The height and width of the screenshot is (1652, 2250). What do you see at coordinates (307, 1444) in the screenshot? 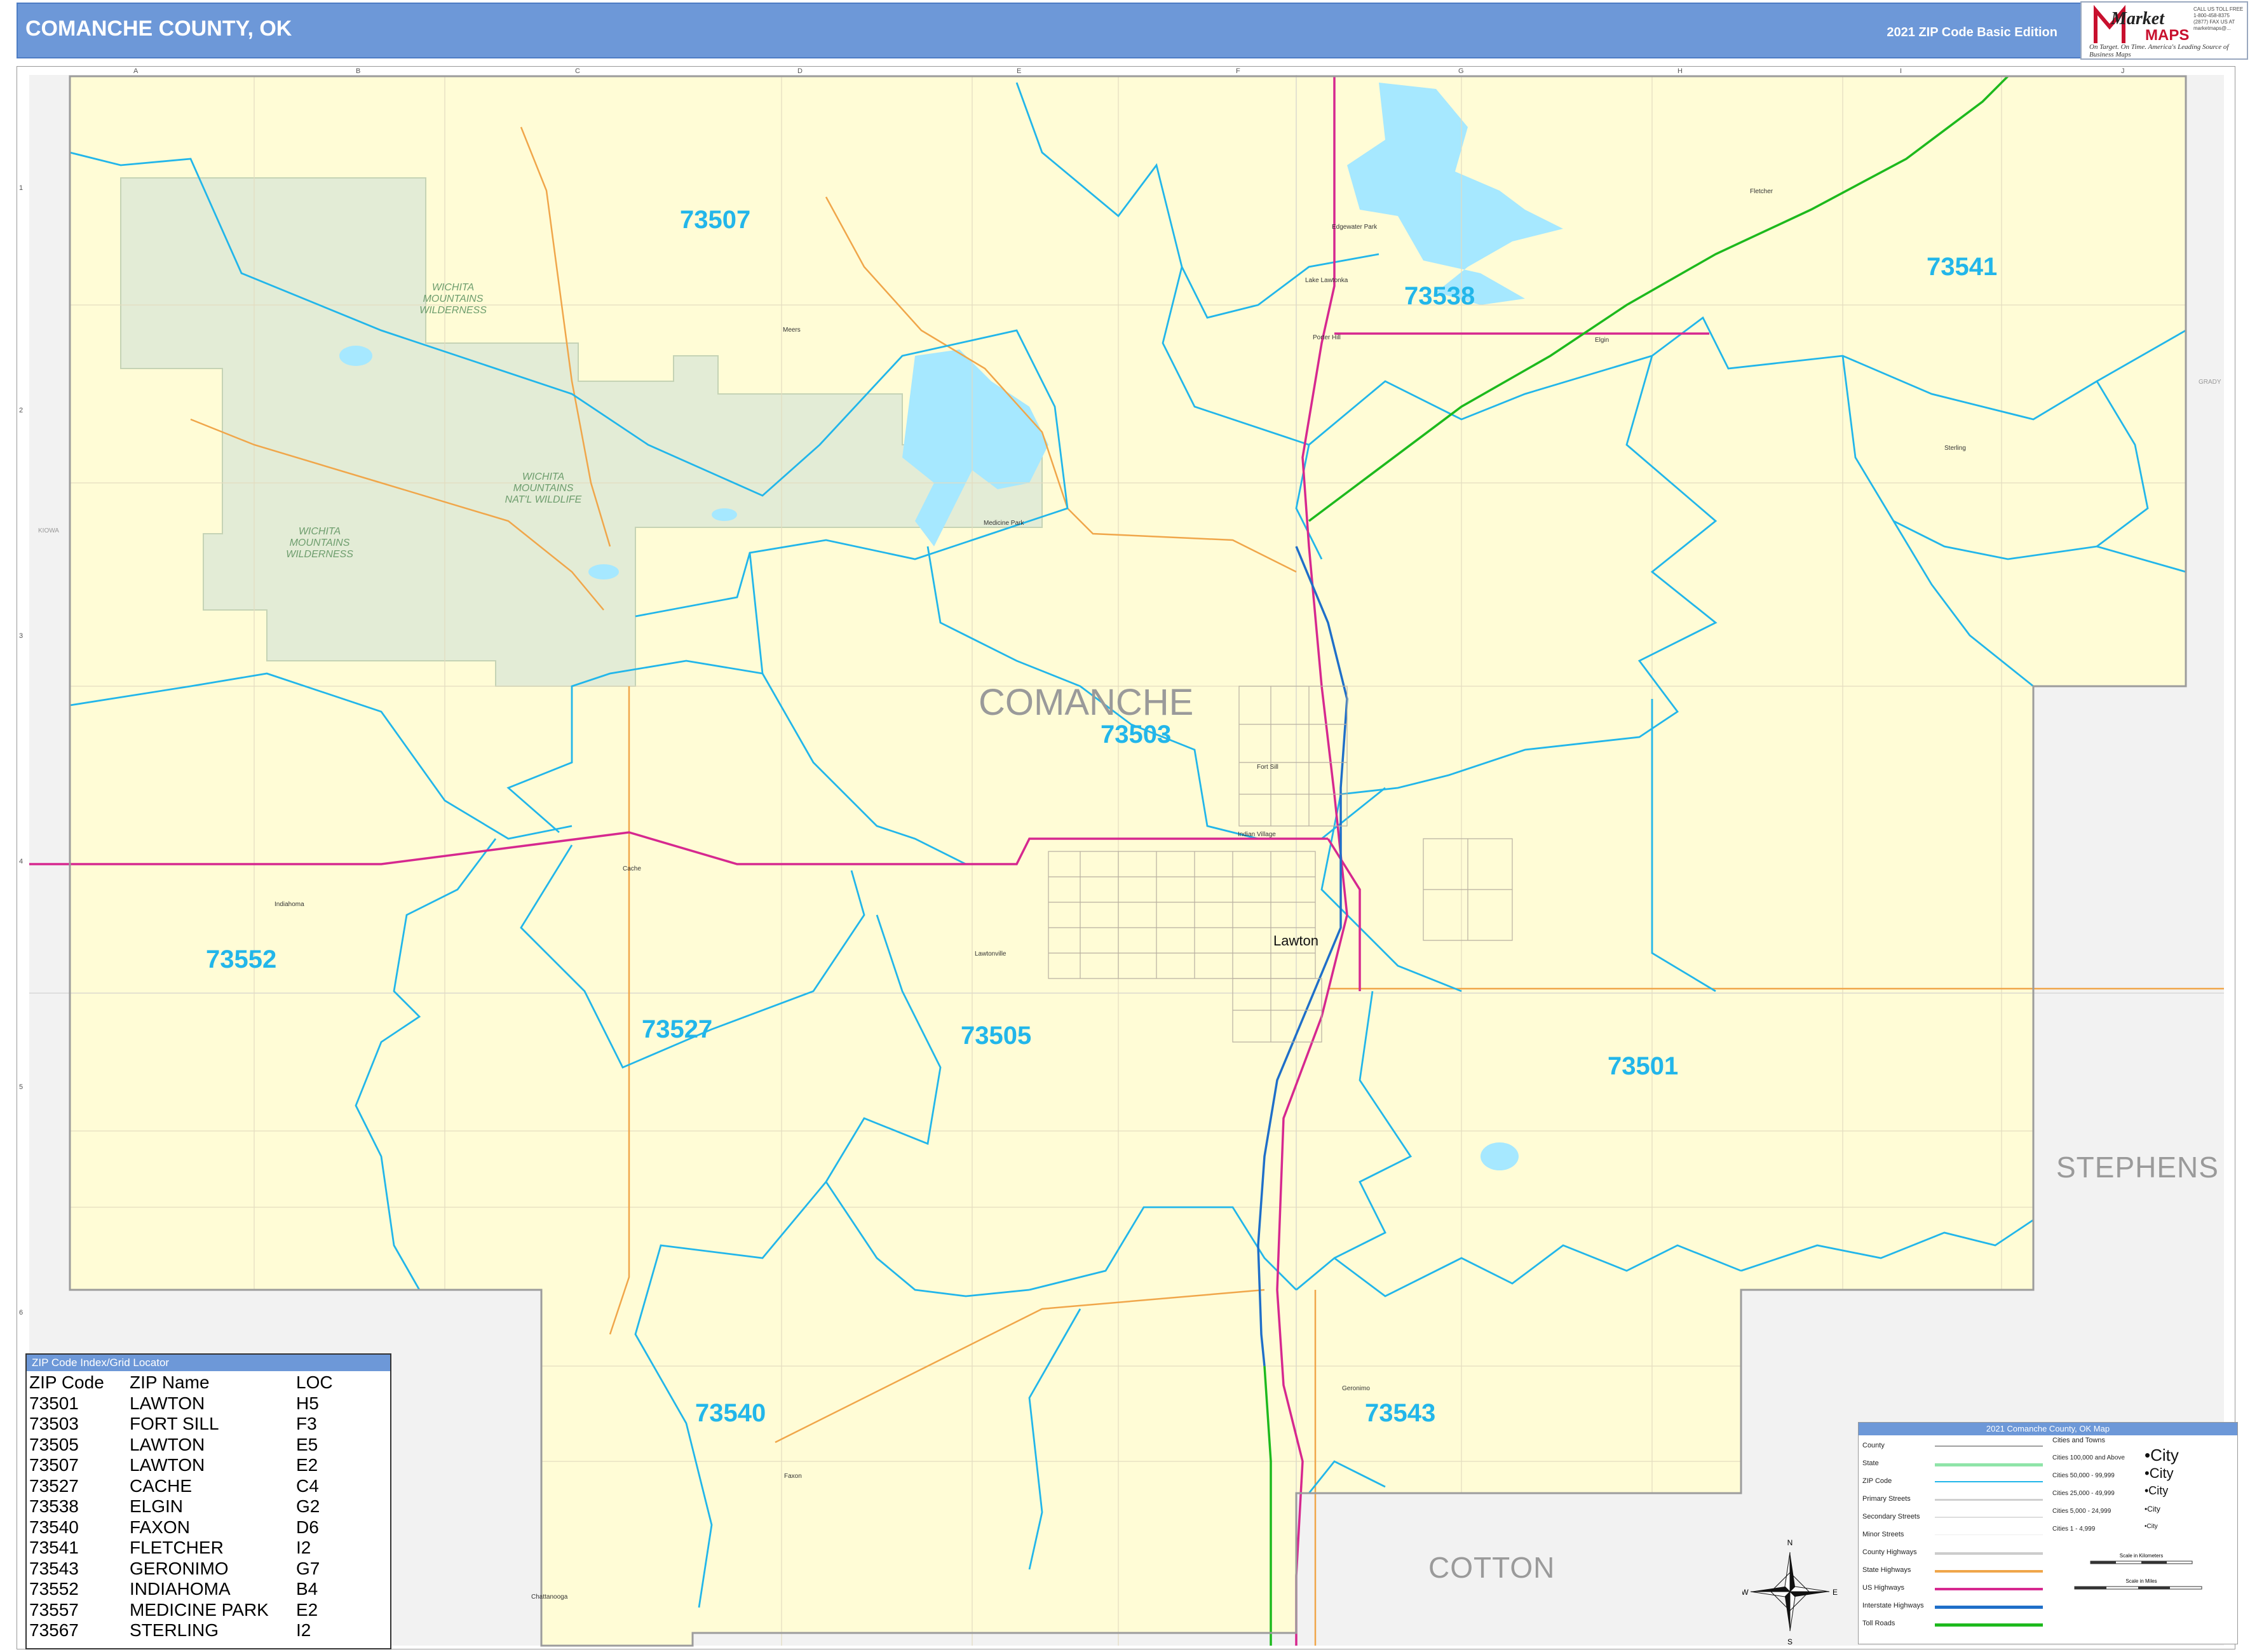
I see `grid-loc-cell: E5` at bounding box center [307, 1444].